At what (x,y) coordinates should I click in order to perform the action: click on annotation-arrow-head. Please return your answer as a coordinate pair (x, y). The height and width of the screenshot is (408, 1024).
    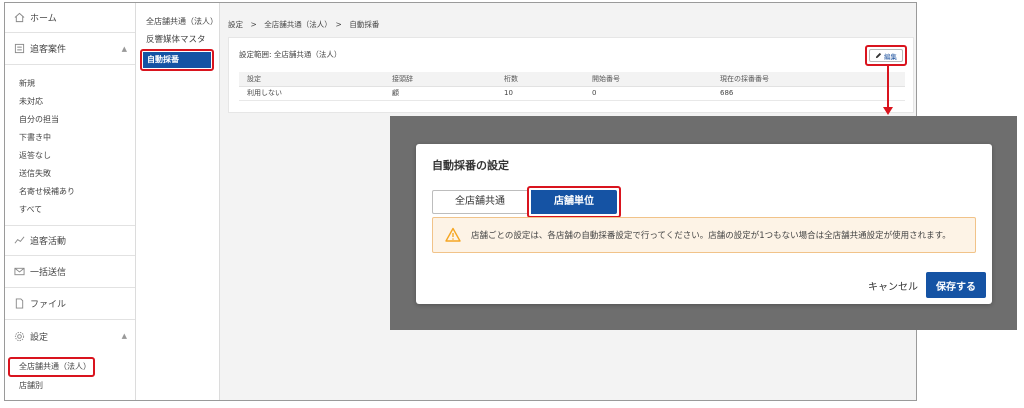
    Looking at the image, I should click on (888, 111).